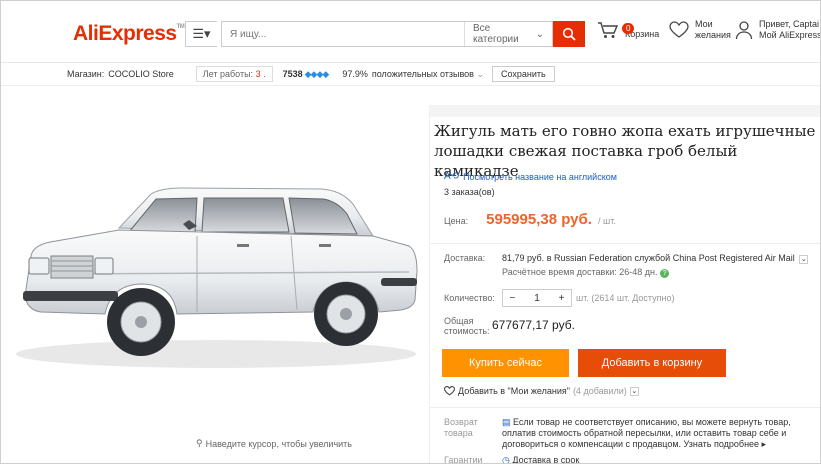 This screenshot has width=821, height=464. I want to click on quantity-stepper: − 1 +, so click(537, 298).